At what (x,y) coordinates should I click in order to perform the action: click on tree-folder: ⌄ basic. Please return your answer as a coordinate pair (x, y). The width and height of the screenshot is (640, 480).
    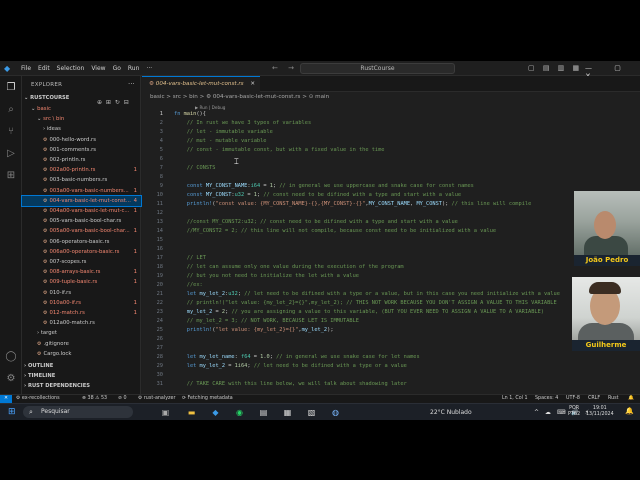
    Looking at the image, I should click on (81, 109).